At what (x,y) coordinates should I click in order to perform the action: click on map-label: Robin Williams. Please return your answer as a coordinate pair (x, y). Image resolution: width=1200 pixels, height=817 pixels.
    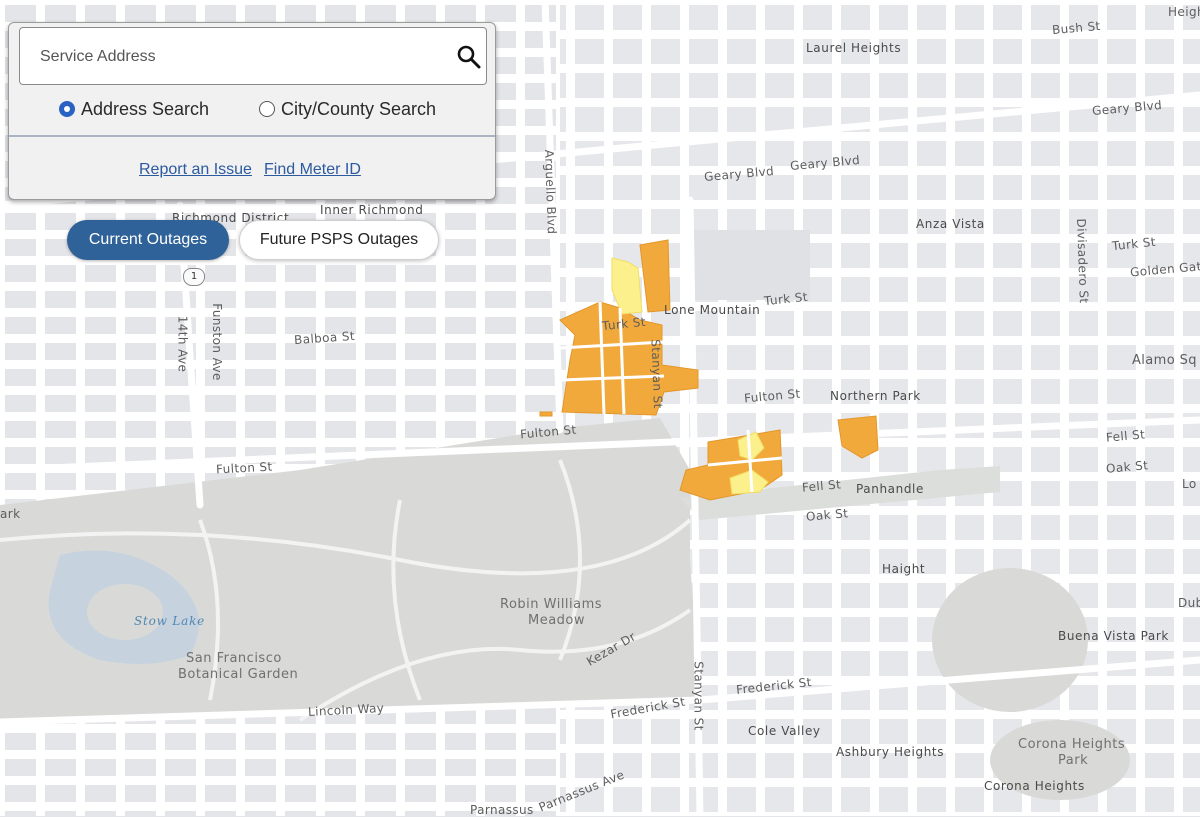
    Looking at the image, I should click on (551, 604).